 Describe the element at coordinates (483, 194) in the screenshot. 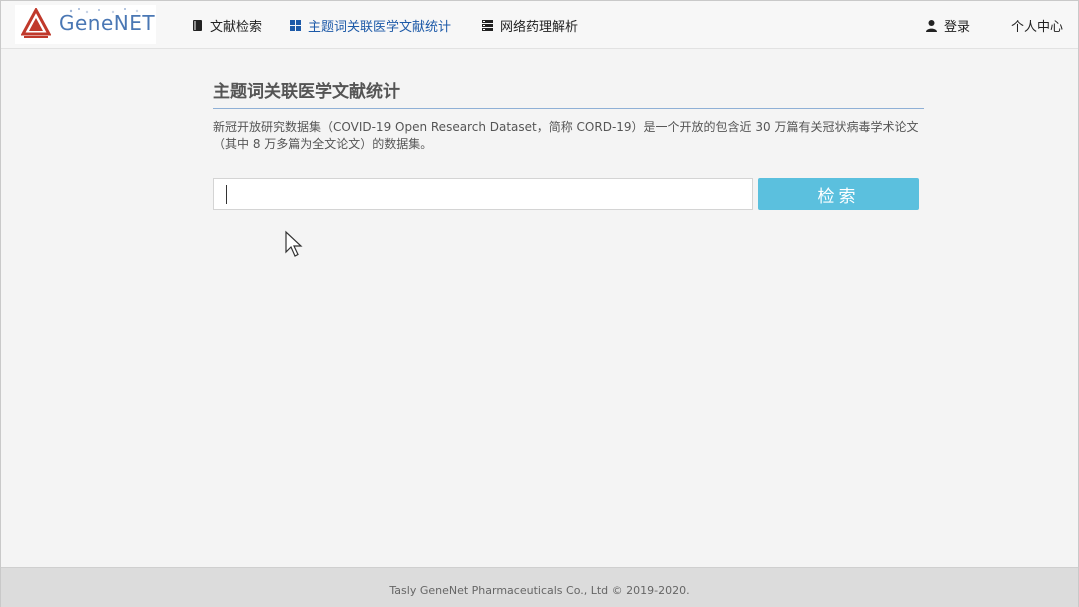

I see `search-input` at that location.